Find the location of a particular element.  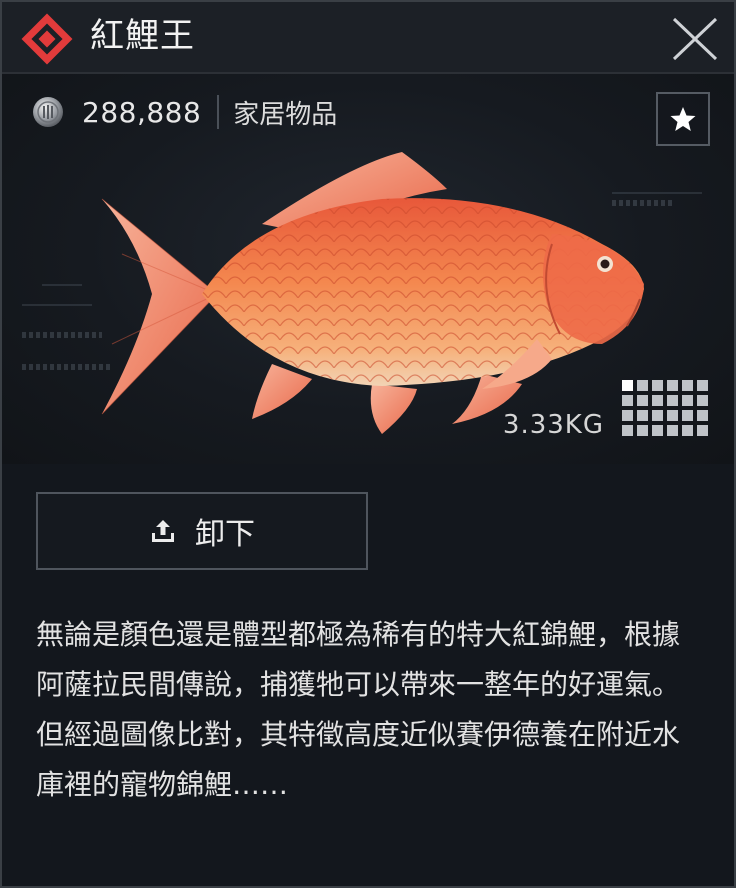

price-row: 288,888 家居物品 is located at coordinates (184, 112).